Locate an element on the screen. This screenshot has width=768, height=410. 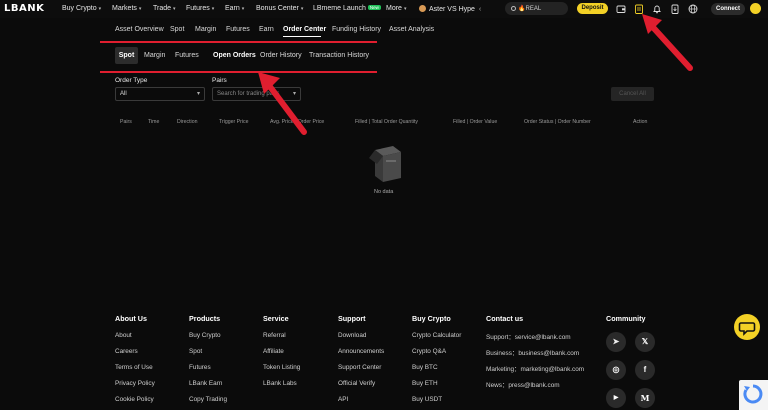
col-header: Time is located at coordinates (154, 122).